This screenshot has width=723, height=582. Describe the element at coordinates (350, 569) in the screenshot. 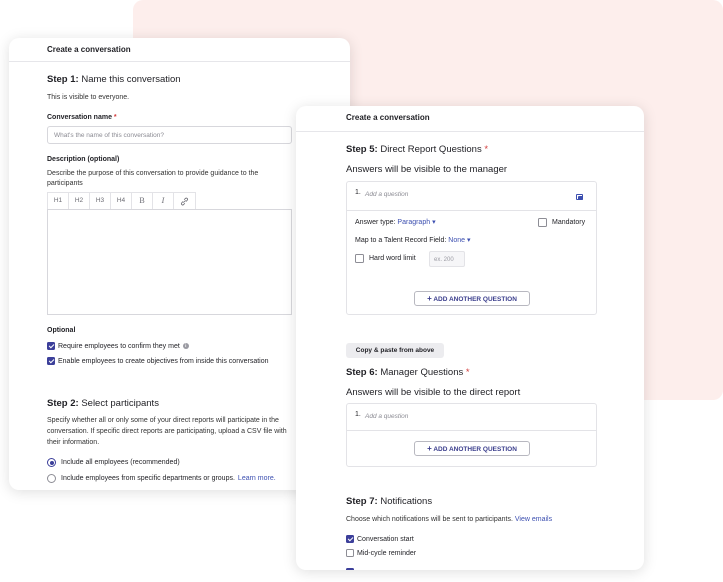

I see `partial-checkbox` at that location.